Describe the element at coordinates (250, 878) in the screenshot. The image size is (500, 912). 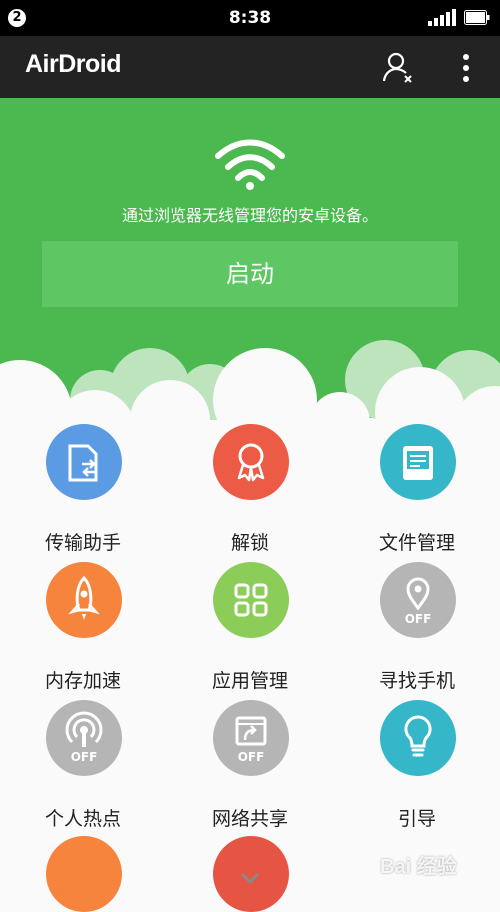
I see `chevron-down-icon` at that location.